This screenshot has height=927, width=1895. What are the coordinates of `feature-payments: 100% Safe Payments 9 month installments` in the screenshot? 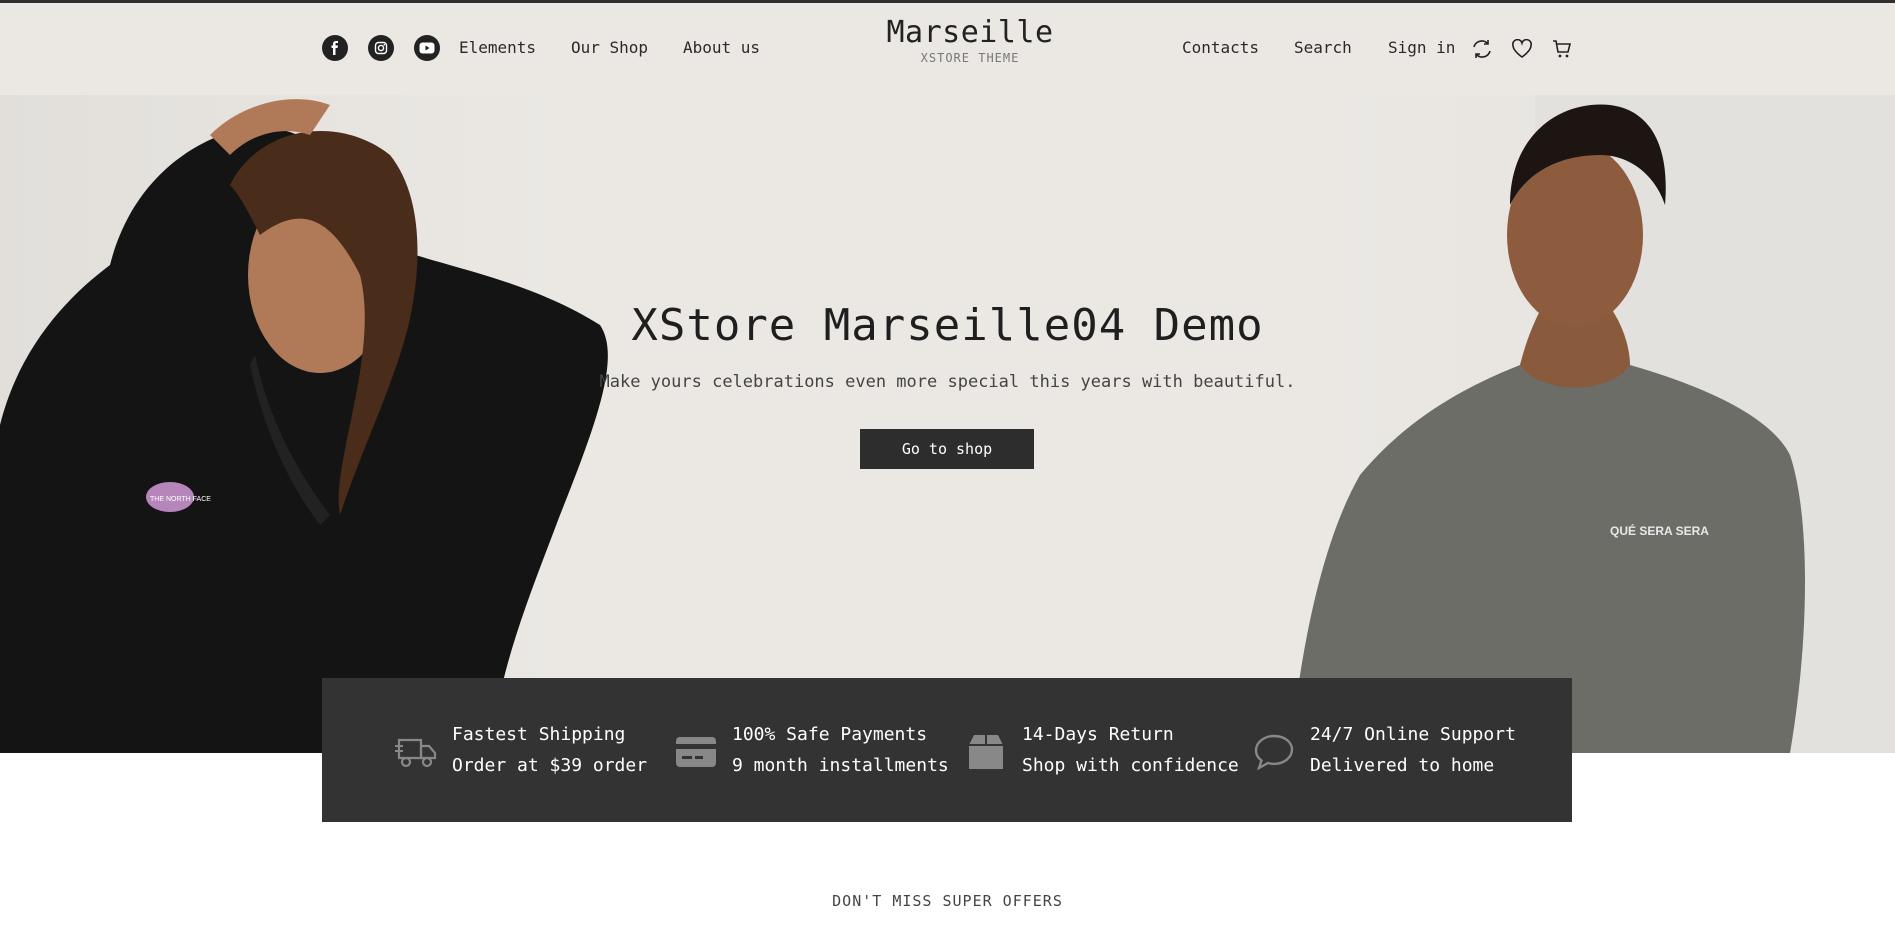 It's located at (811, 750).